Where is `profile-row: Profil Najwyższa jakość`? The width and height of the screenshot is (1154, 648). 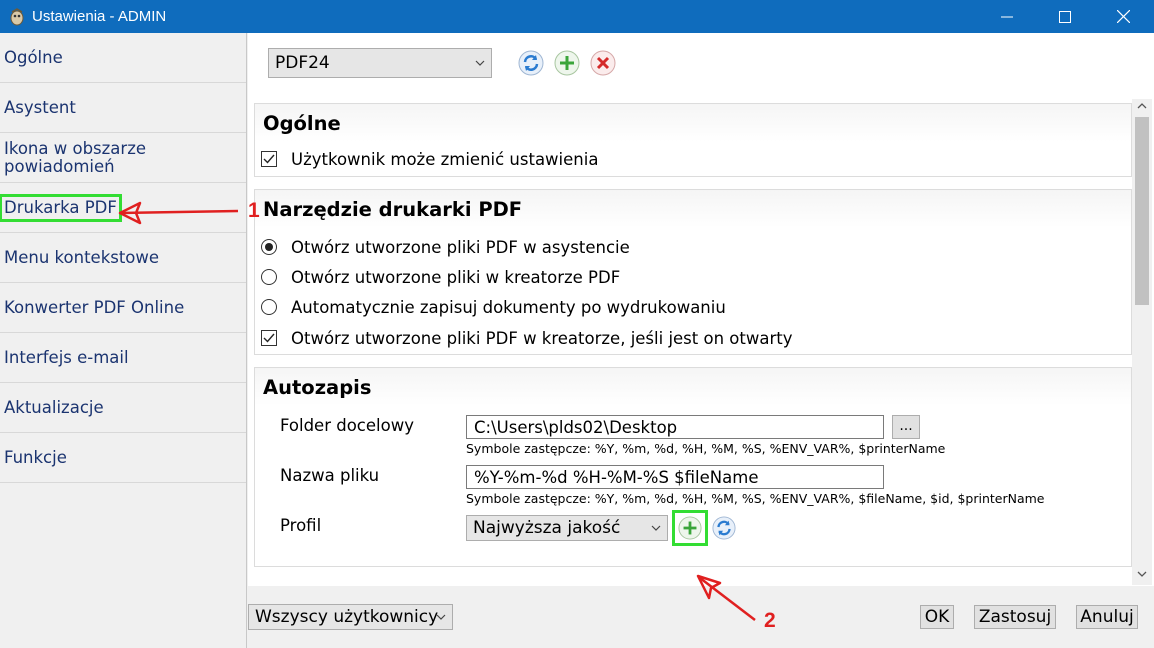 profile-row: Profil Najwyższa jakość is located at coordinates (693, 535).